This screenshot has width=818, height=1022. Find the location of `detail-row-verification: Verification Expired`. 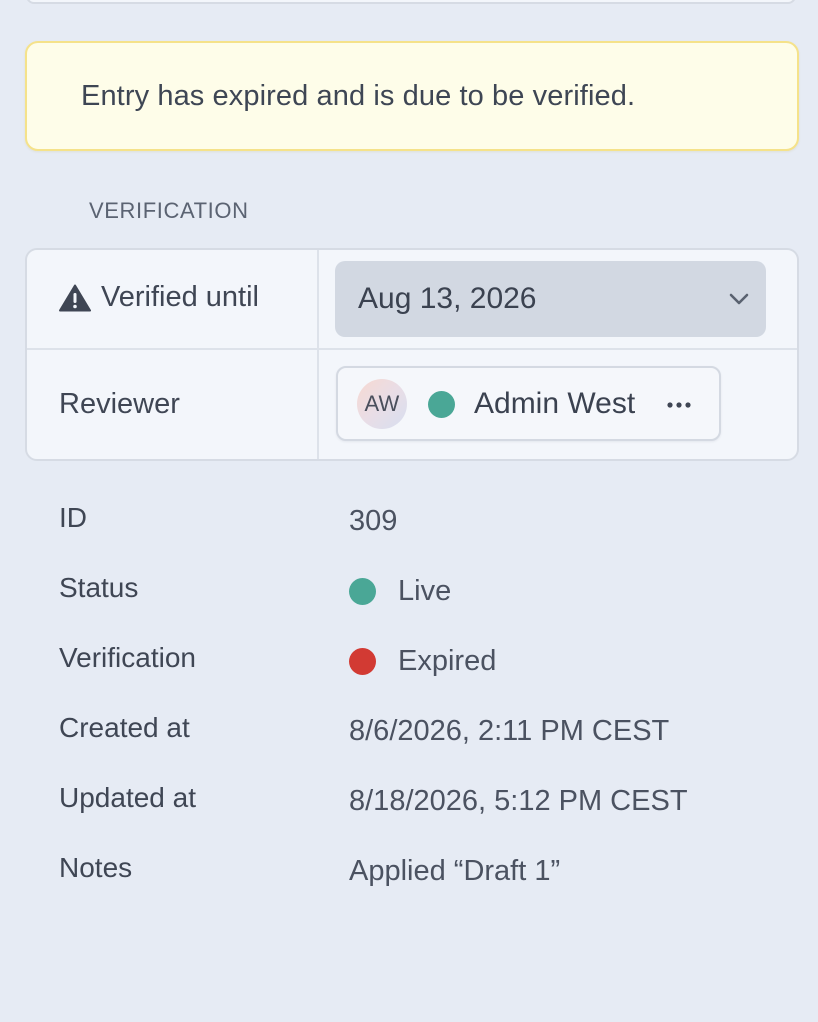

detail-row-verification: Verification Expired is located at coordinates (409, 662).